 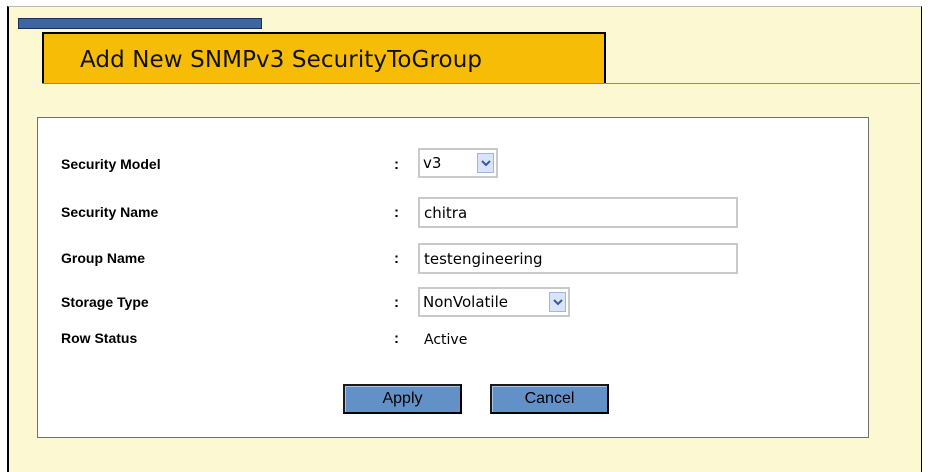 I want to click on group-name-row: Group Name : testengineering, so click(x=461, y=258).